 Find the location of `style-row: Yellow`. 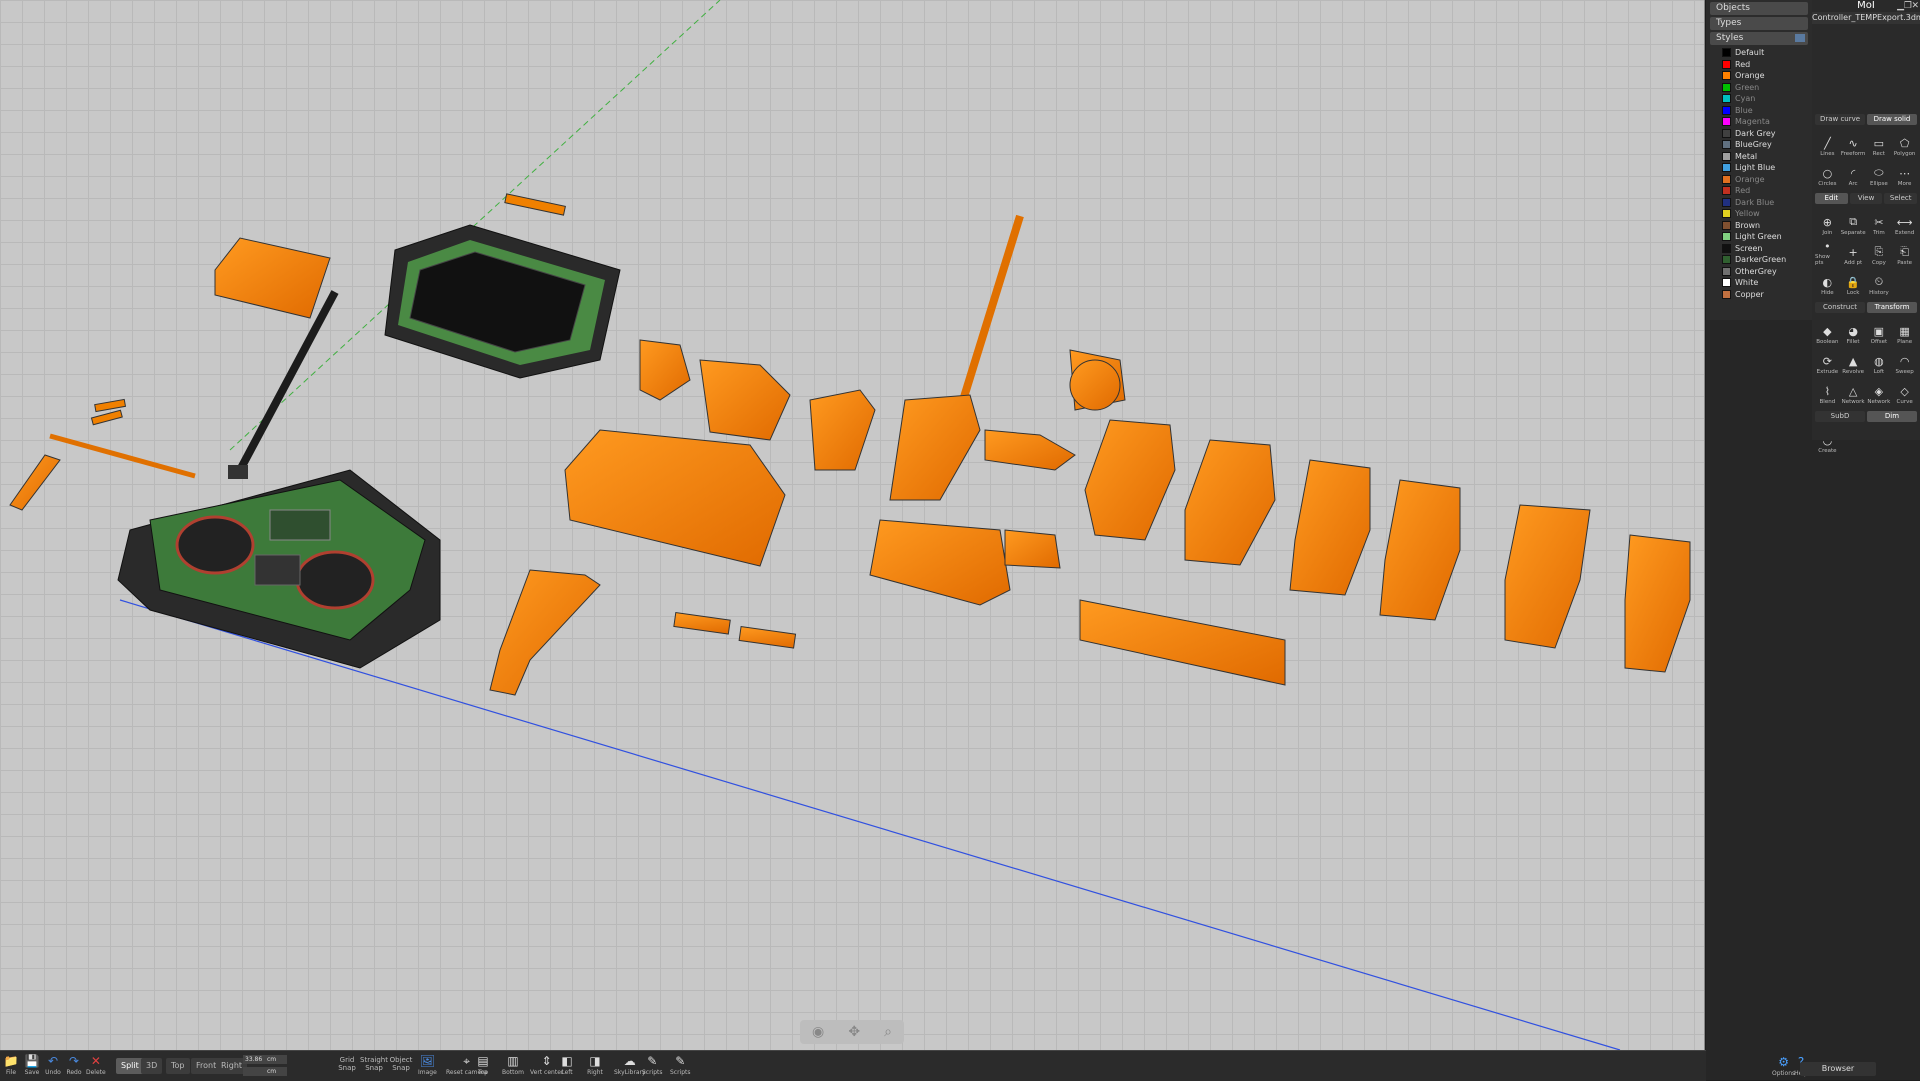

style-row: Yellow is located at coordinates (1759, 214).